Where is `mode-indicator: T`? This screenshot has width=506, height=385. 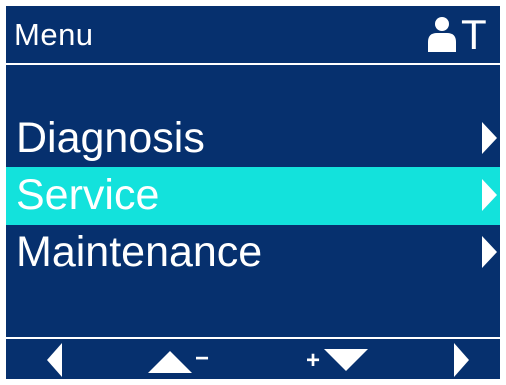
mode-indicator: T is located at coordinates (474, 34).